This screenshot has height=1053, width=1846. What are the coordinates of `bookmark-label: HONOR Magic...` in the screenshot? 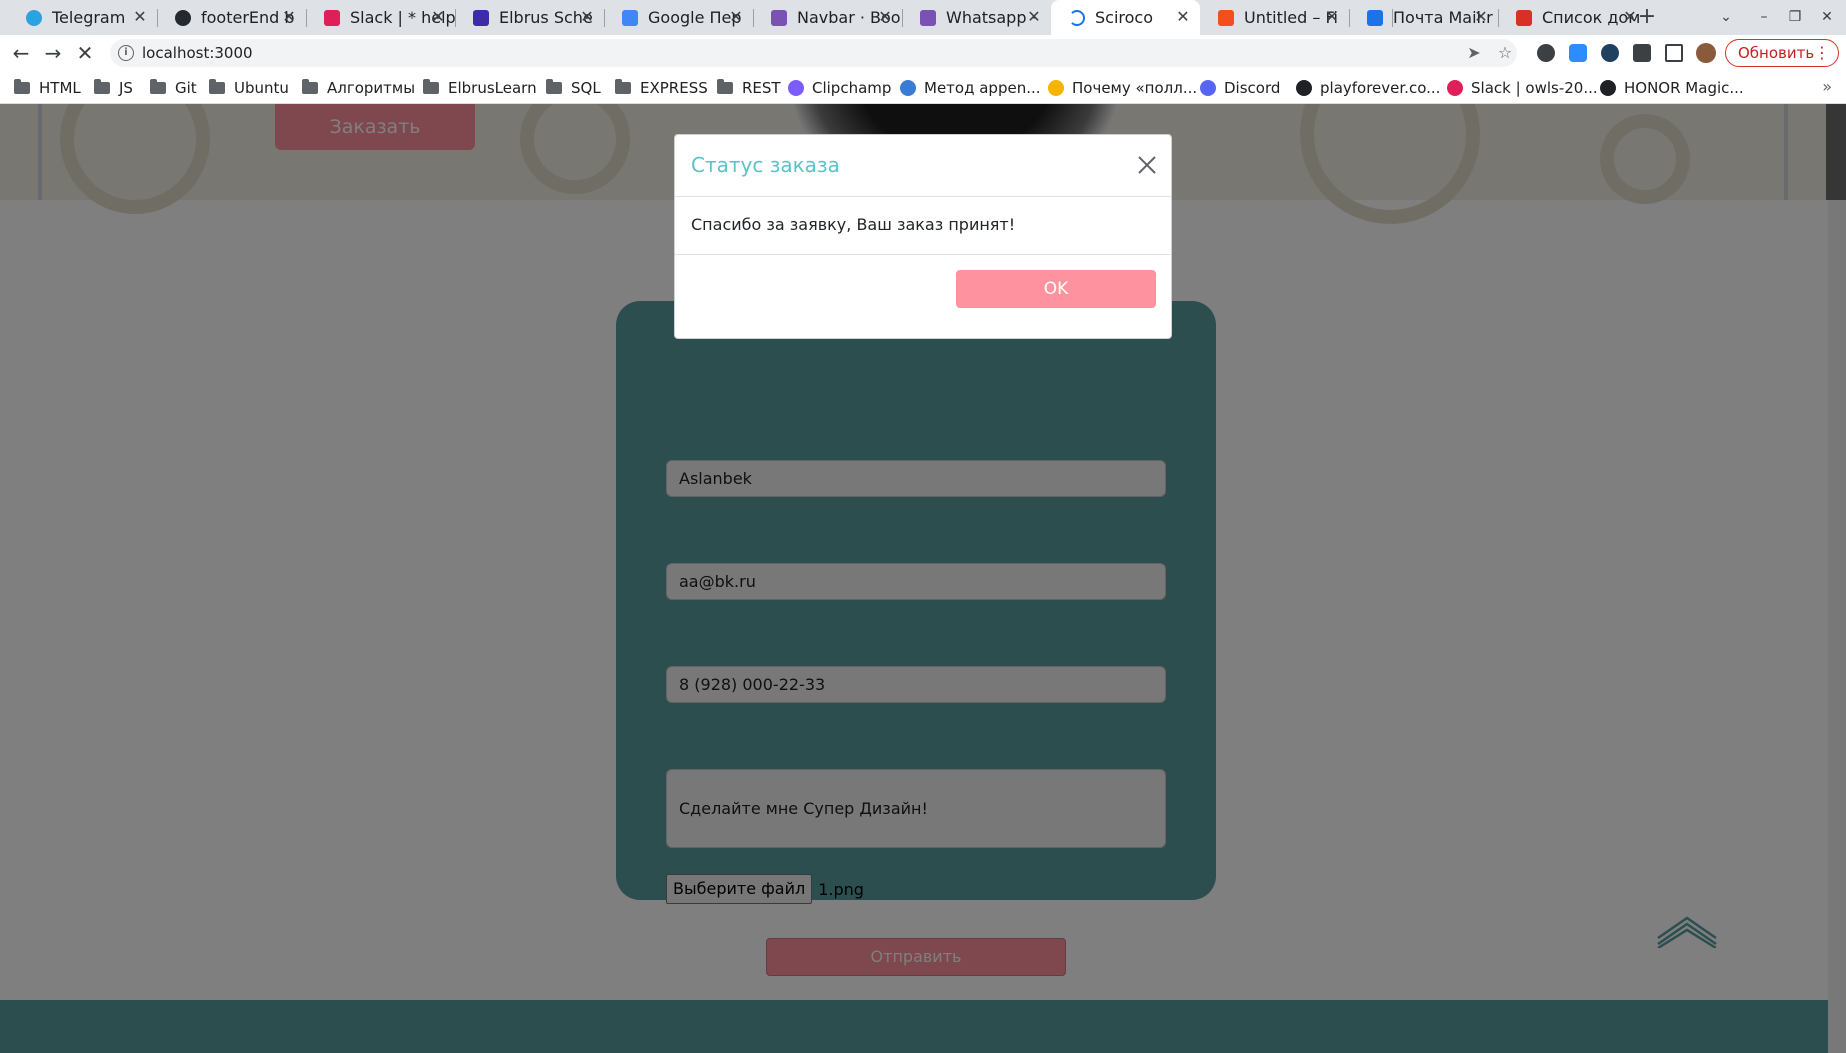 It's located at (1684, 88).